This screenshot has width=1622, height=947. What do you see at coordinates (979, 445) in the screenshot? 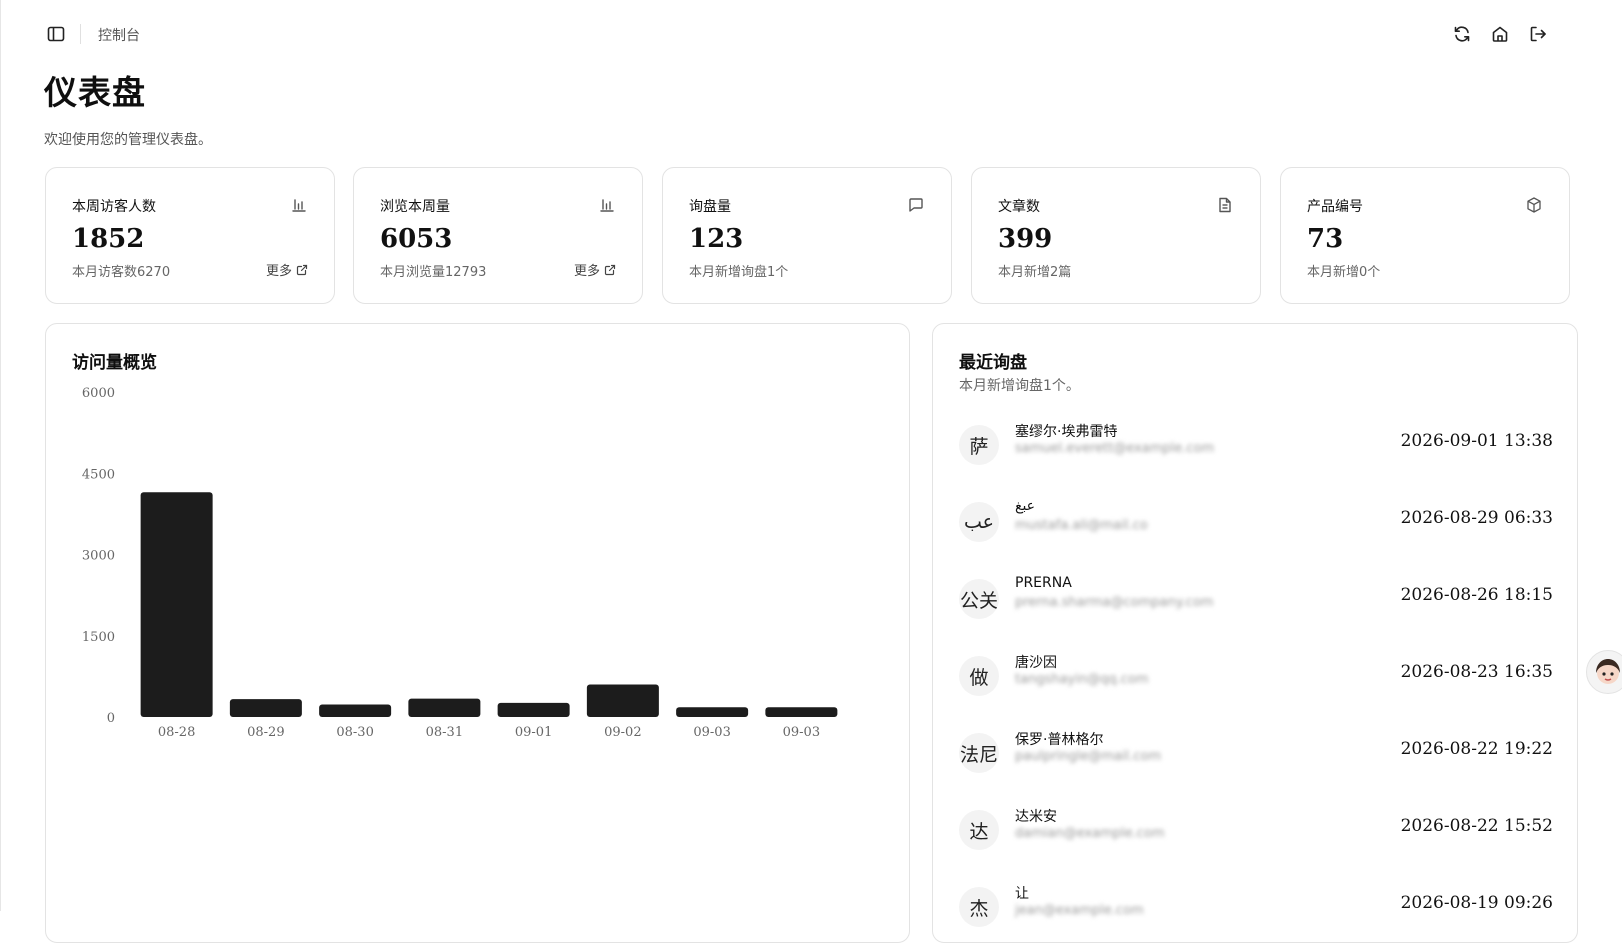
I see `avatar: 萨` at bounding box center [979, 445].